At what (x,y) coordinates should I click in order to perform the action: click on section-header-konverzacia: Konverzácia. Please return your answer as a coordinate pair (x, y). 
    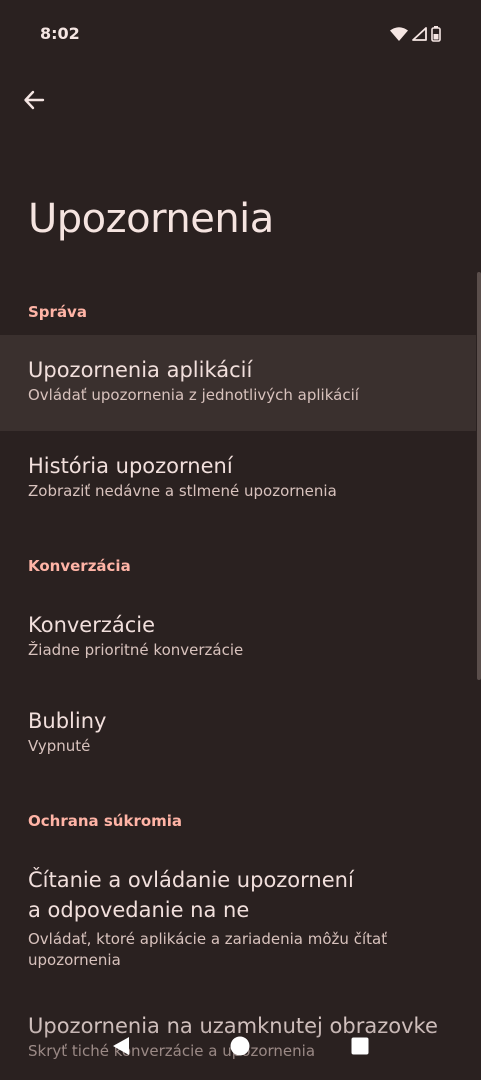
    Looking at the image, I should click on (79, 566).